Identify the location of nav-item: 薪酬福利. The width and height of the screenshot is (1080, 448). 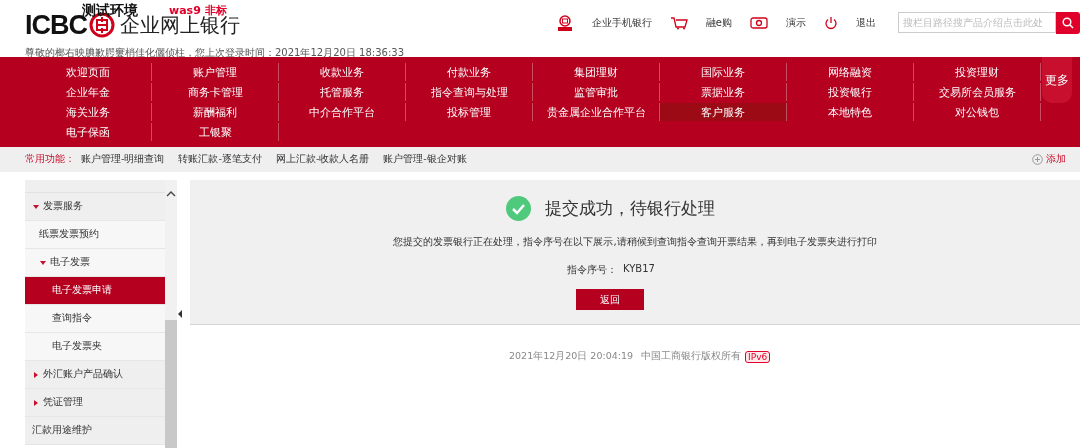
(215, 112).